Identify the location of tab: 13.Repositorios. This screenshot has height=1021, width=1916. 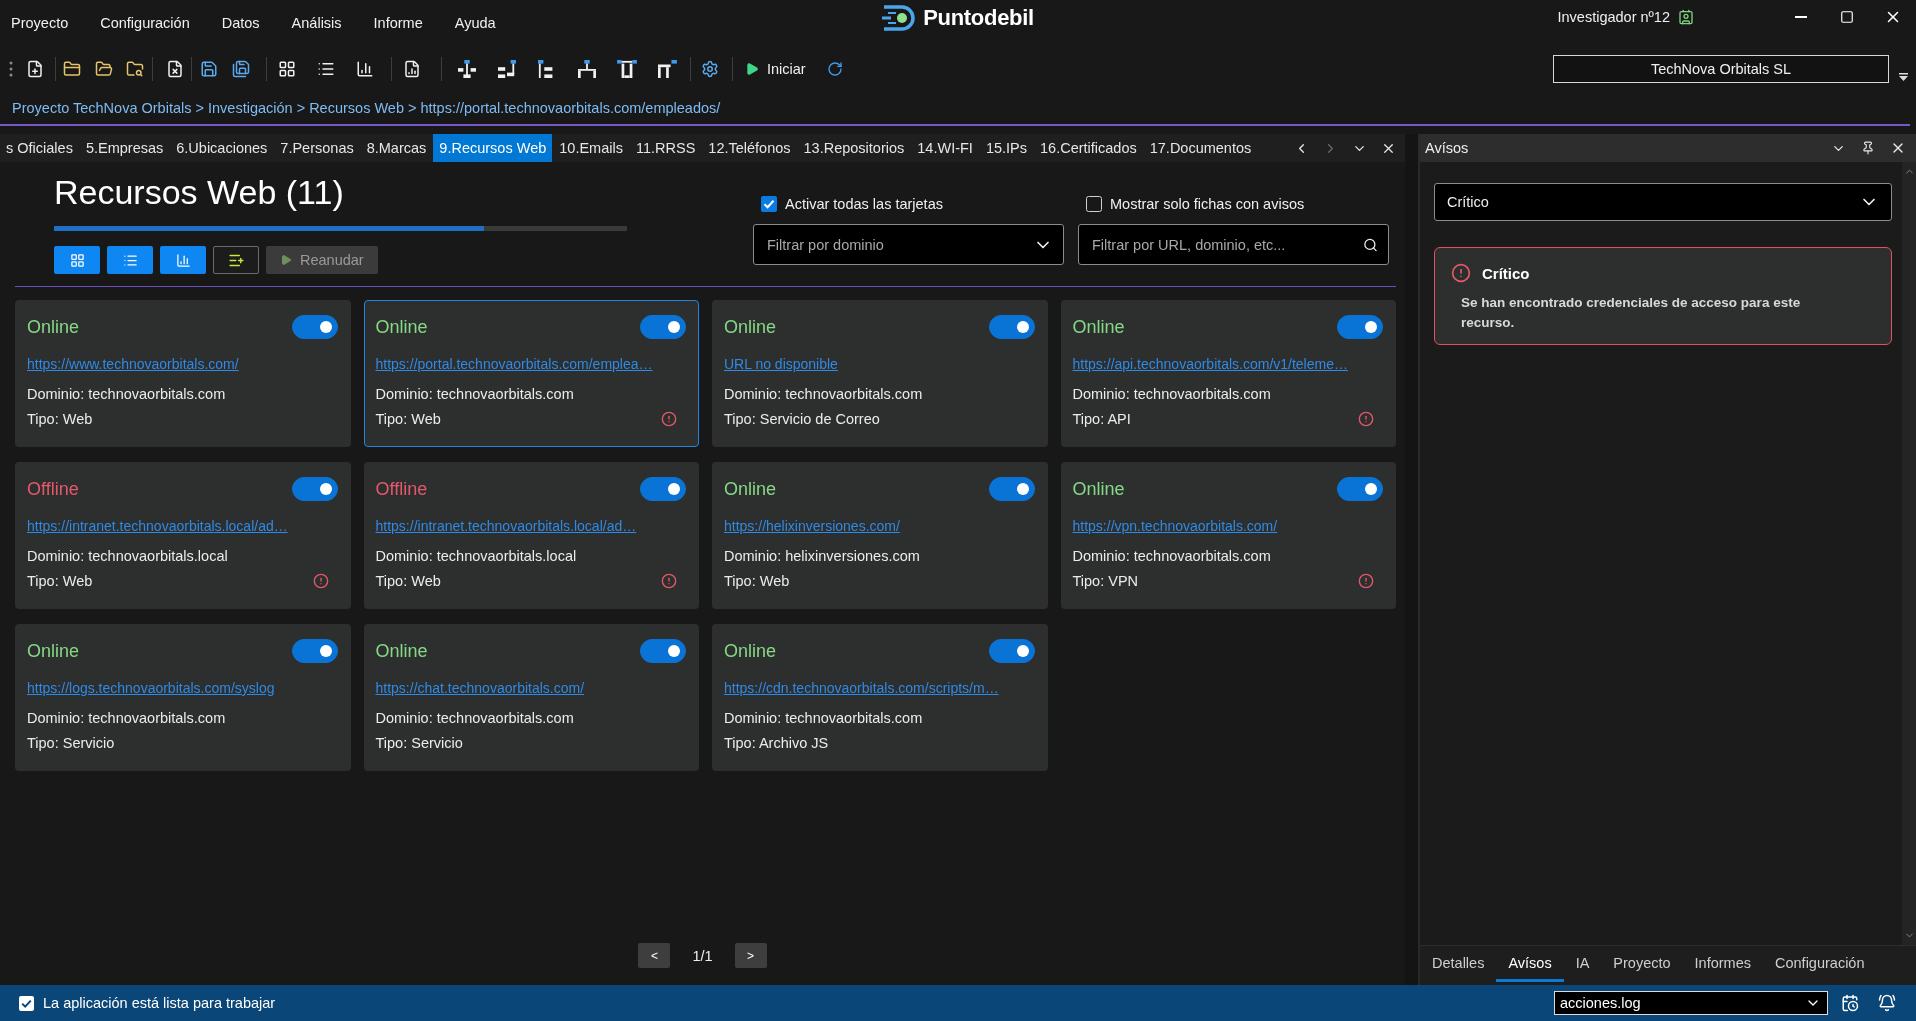
(854, 148).